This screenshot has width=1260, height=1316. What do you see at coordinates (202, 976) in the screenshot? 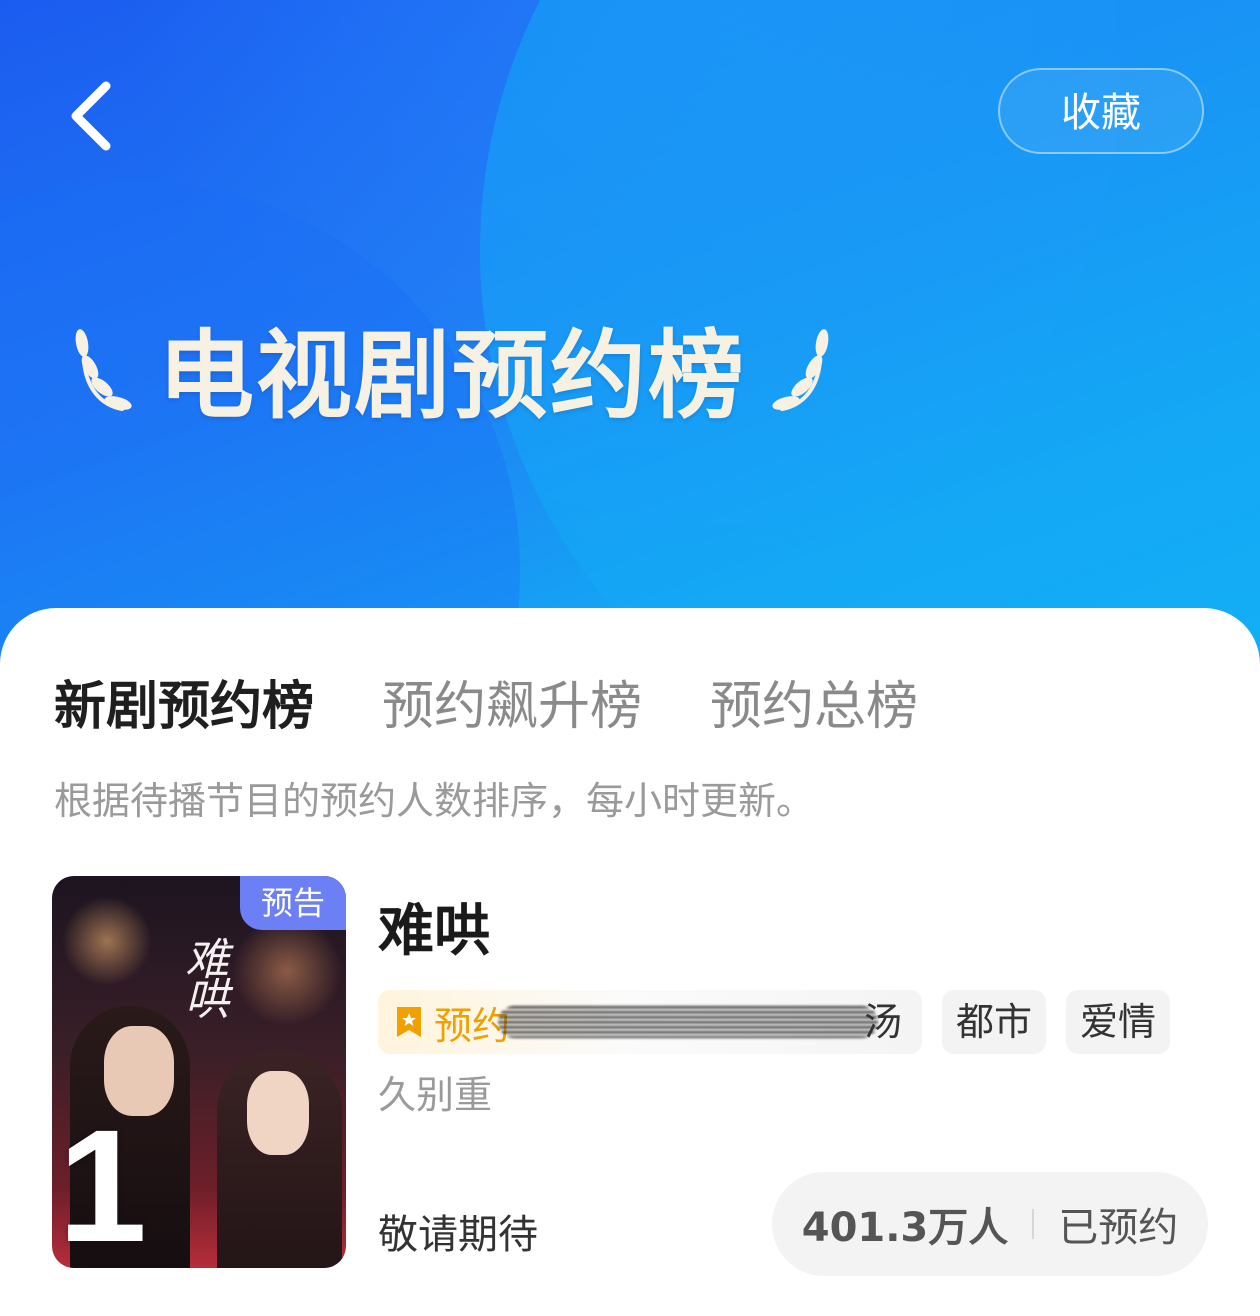
I see `poster-title-script: 难哄` at bounding box center [202, 976].